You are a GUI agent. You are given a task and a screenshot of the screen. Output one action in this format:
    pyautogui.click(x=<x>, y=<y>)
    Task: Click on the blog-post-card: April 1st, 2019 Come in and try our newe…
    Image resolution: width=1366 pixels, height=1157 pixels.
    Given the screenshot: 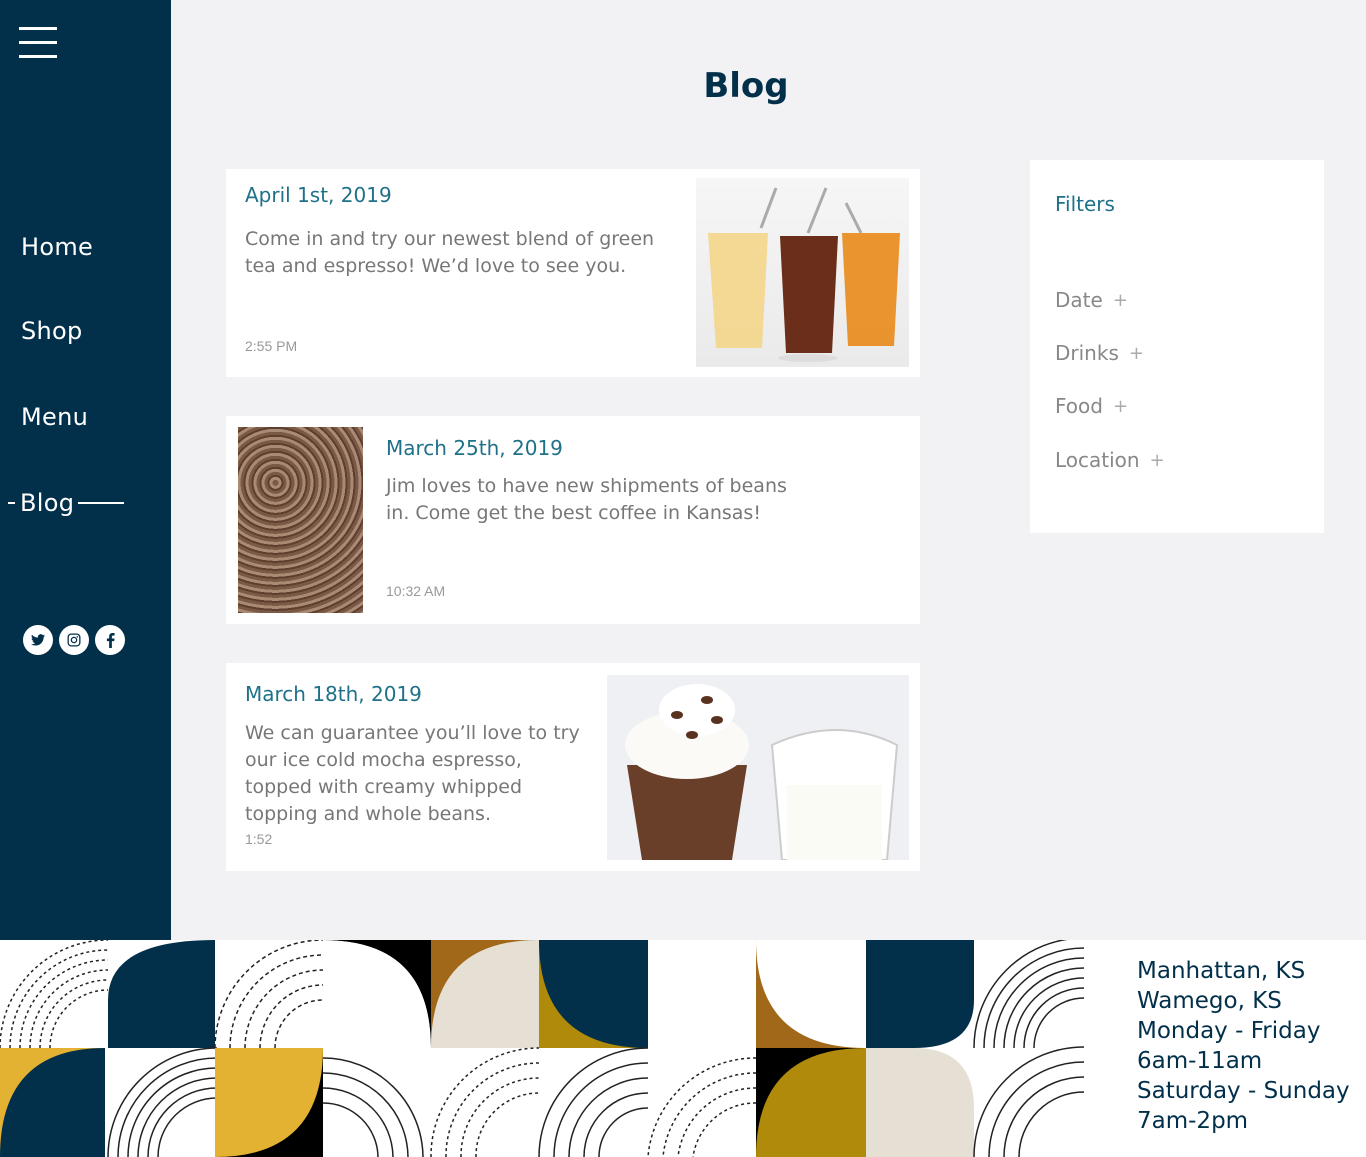 What is the action you would take?
    pyautogui.click(x=573, y=273)
    